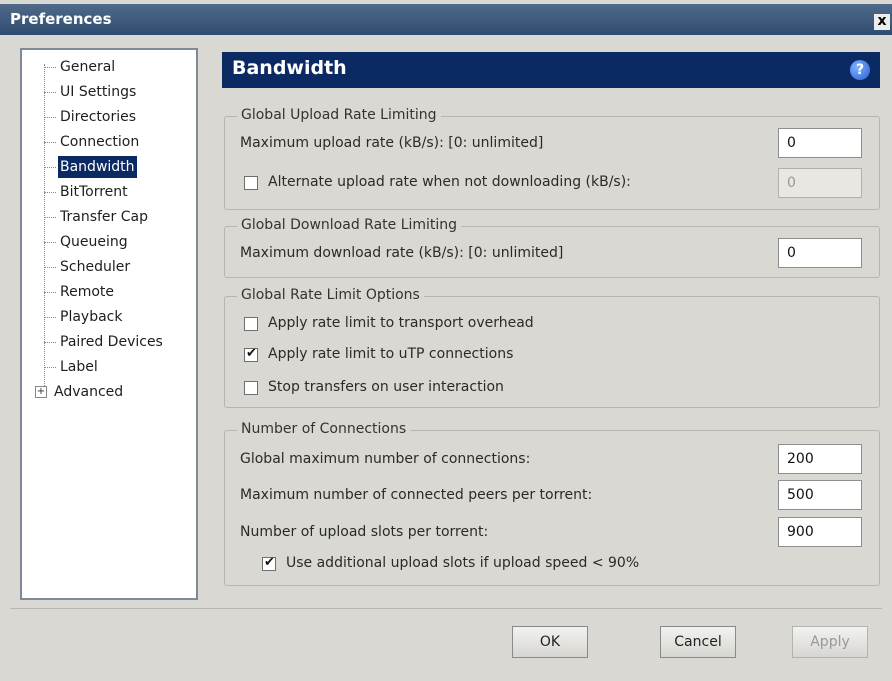 The height and width of the screenshot is (681, 892). I want to click on alt-upload-input: 0, so click(820, 183).